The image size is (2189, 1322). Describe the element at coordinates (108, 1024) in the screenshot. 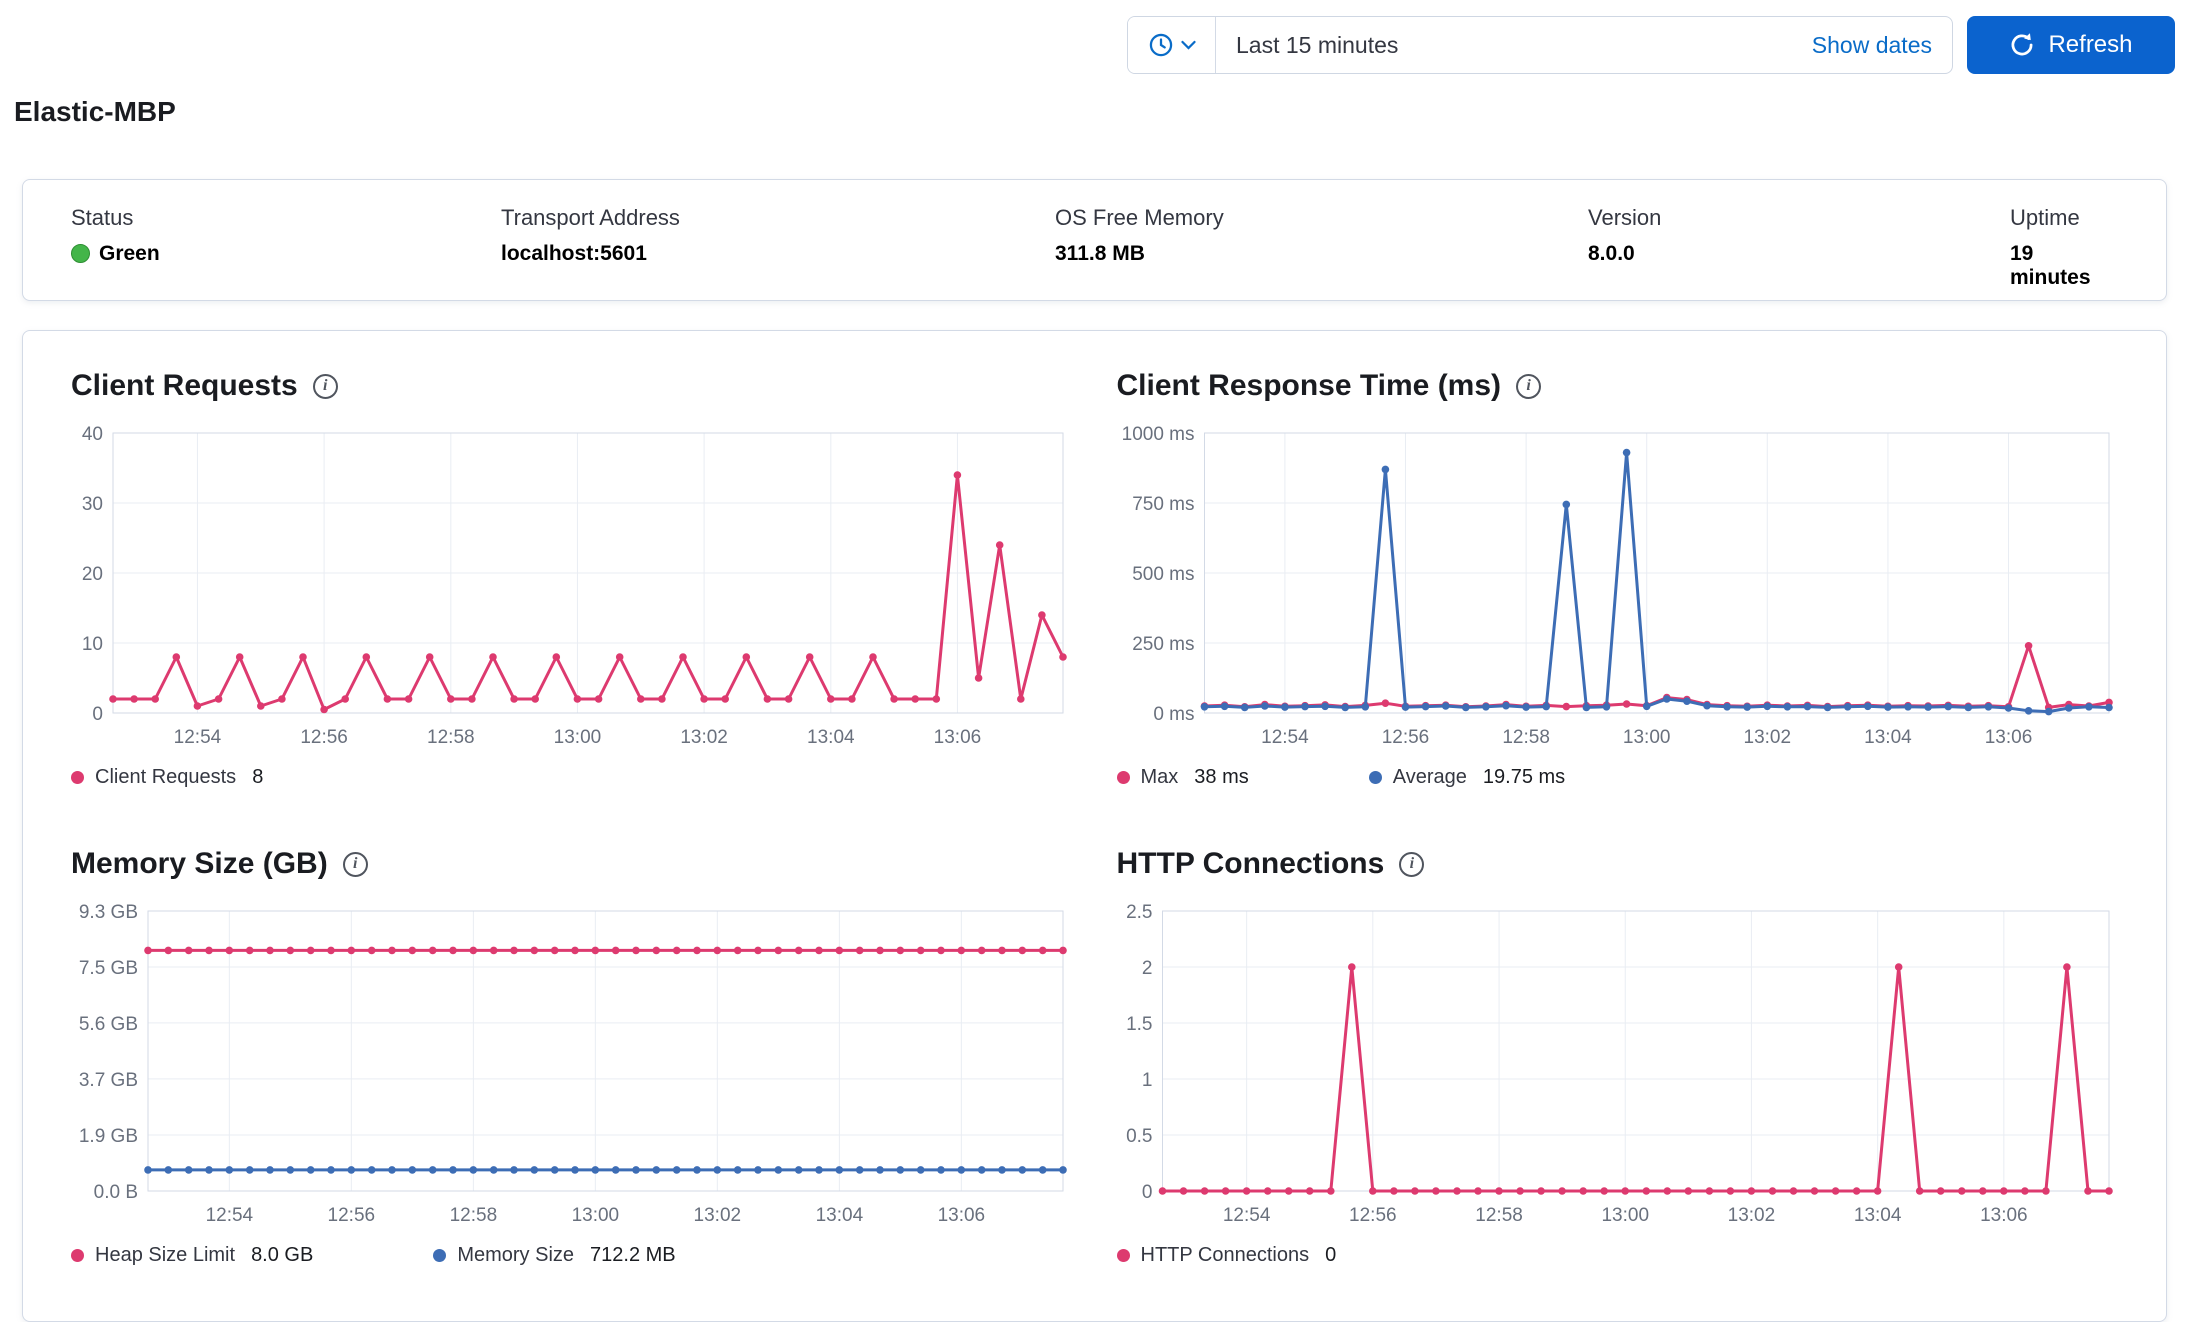

I see `svg-text: 5.6 GB` at that location.